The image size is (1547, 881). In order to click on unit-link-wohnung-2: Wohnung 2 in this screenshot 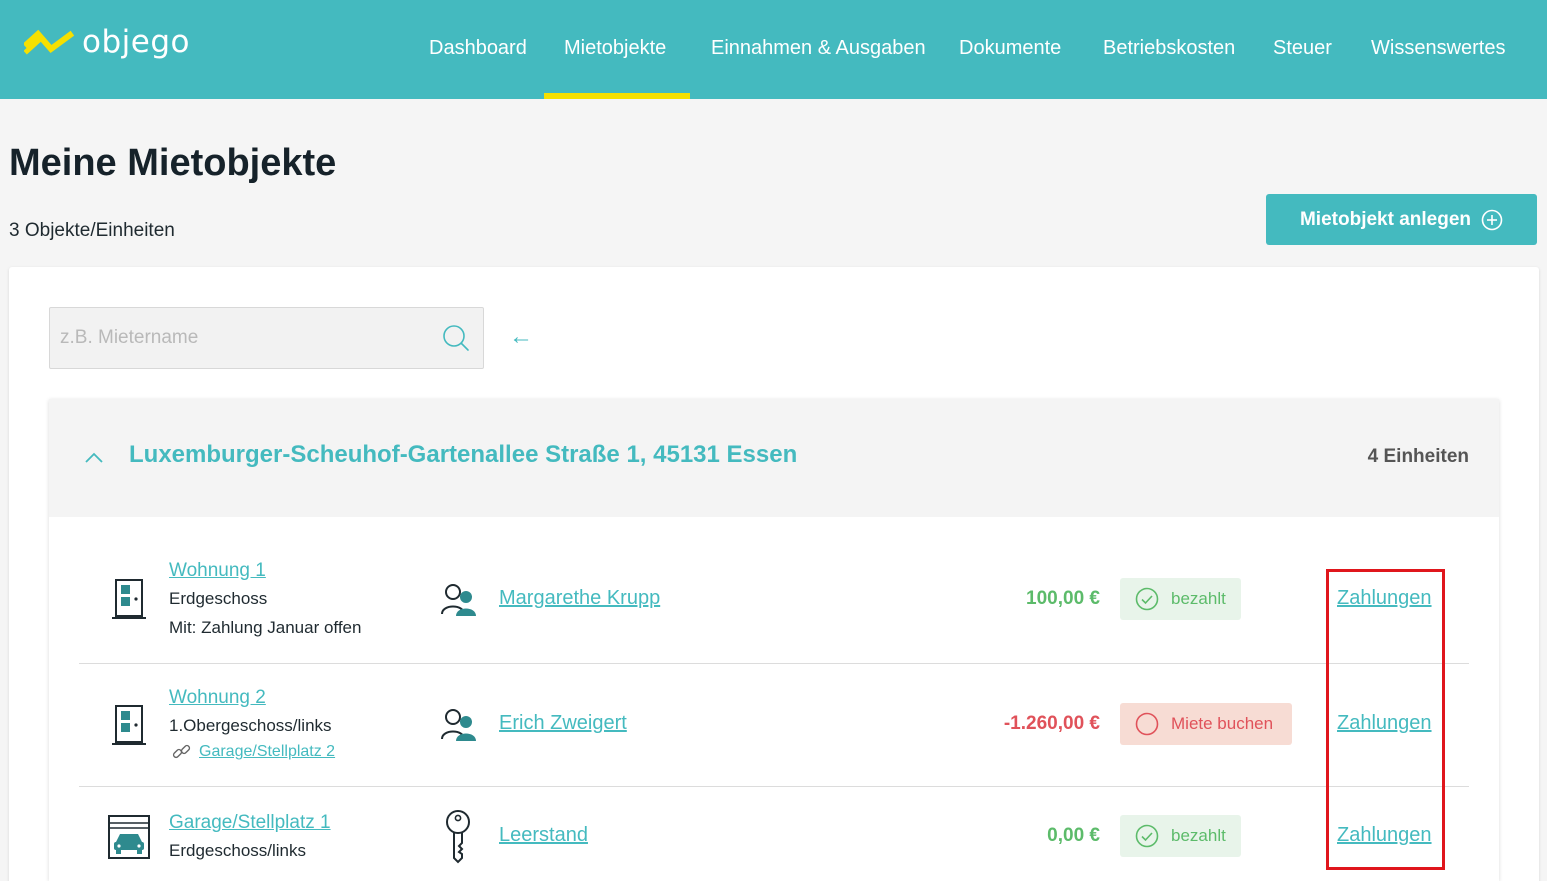, I will do `click(217, 698)`.